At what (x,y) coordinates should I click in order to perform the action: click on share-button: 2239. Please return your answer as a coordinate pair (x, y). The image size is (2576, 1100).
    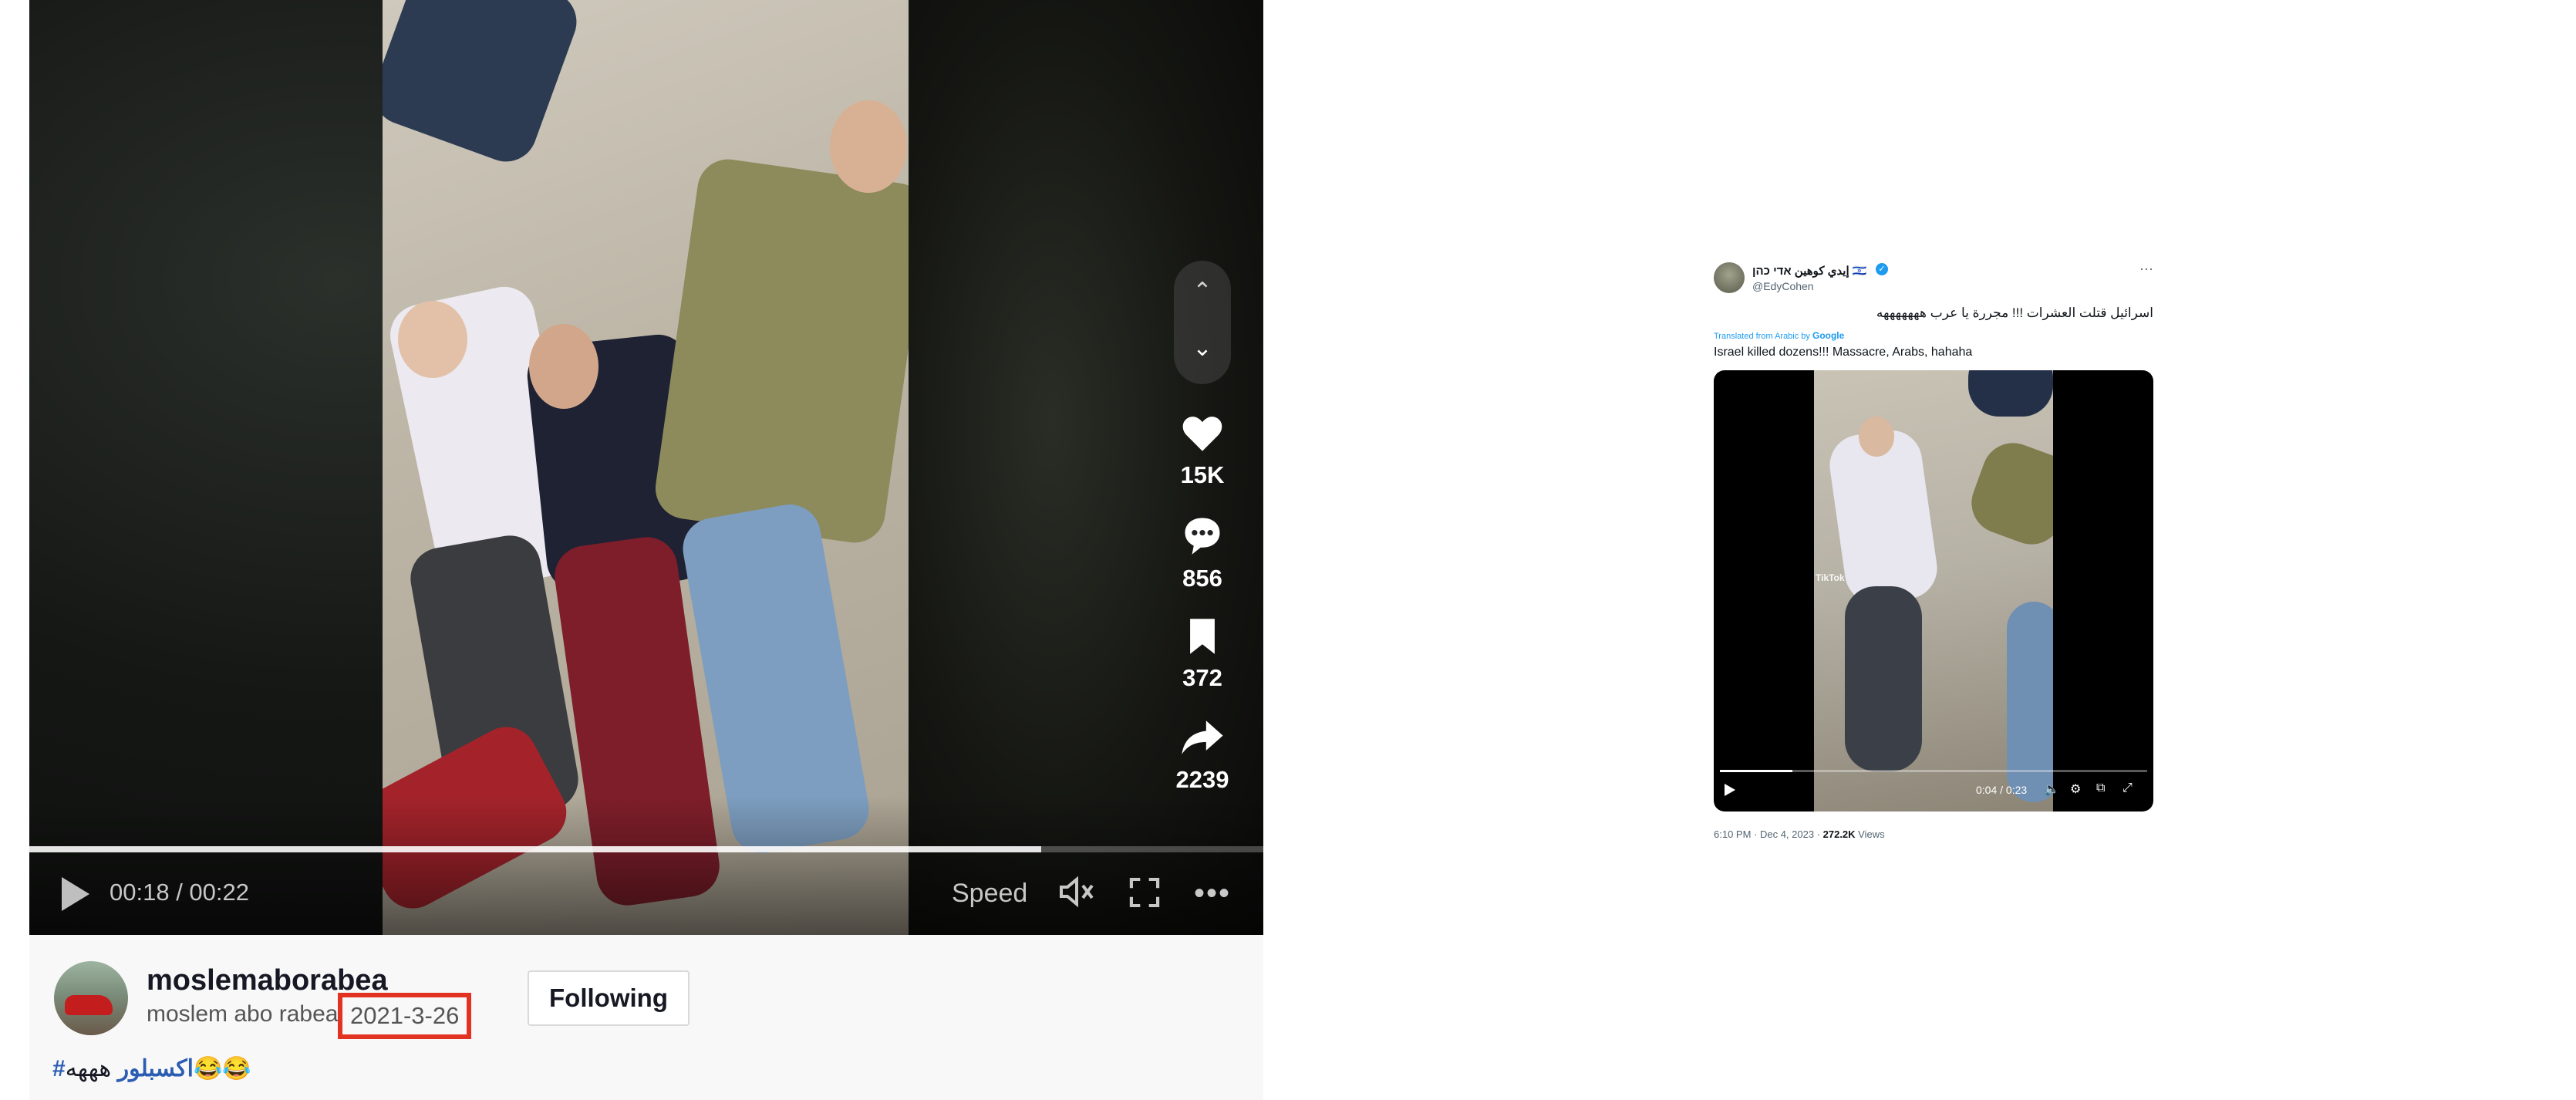
    Looking at the image, I should click on (1202, 755).